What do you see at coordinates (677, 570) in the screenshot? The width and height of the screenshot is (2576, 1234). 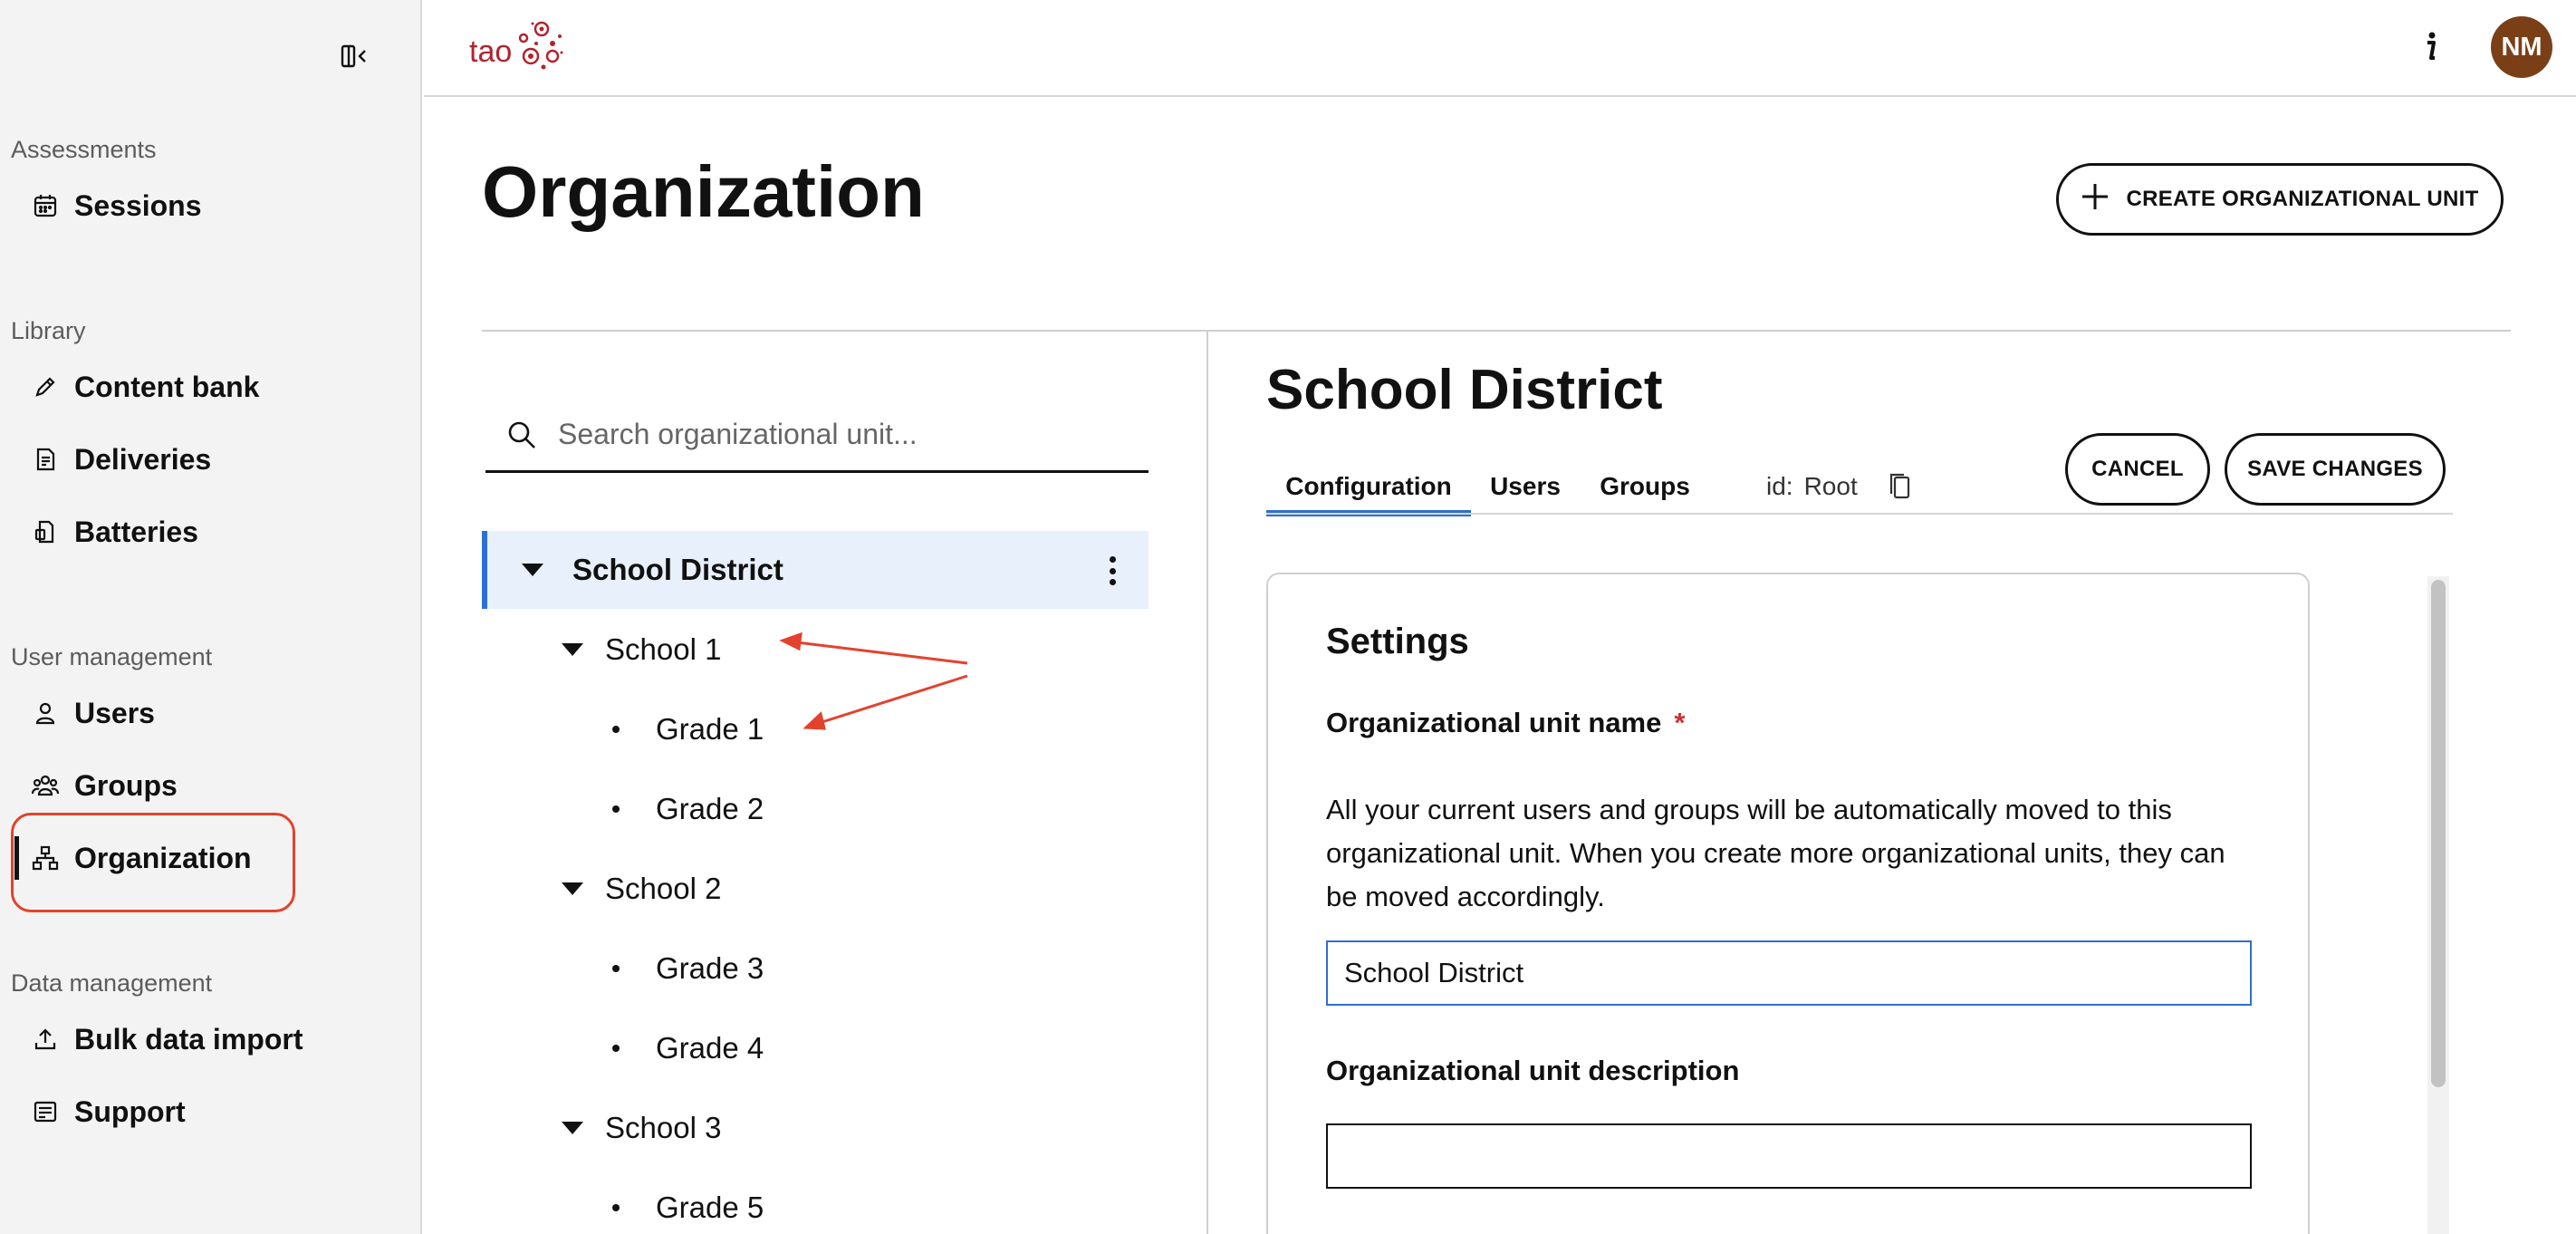 I see `tree-node-label: School District` at bounding box center [677, 570].